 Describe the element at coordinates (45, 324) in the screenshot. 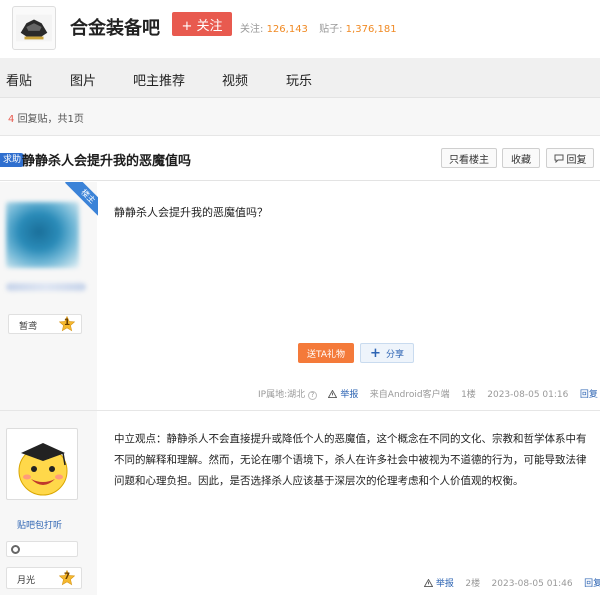

I see `level-badge: 暂鸢 1` at that location.